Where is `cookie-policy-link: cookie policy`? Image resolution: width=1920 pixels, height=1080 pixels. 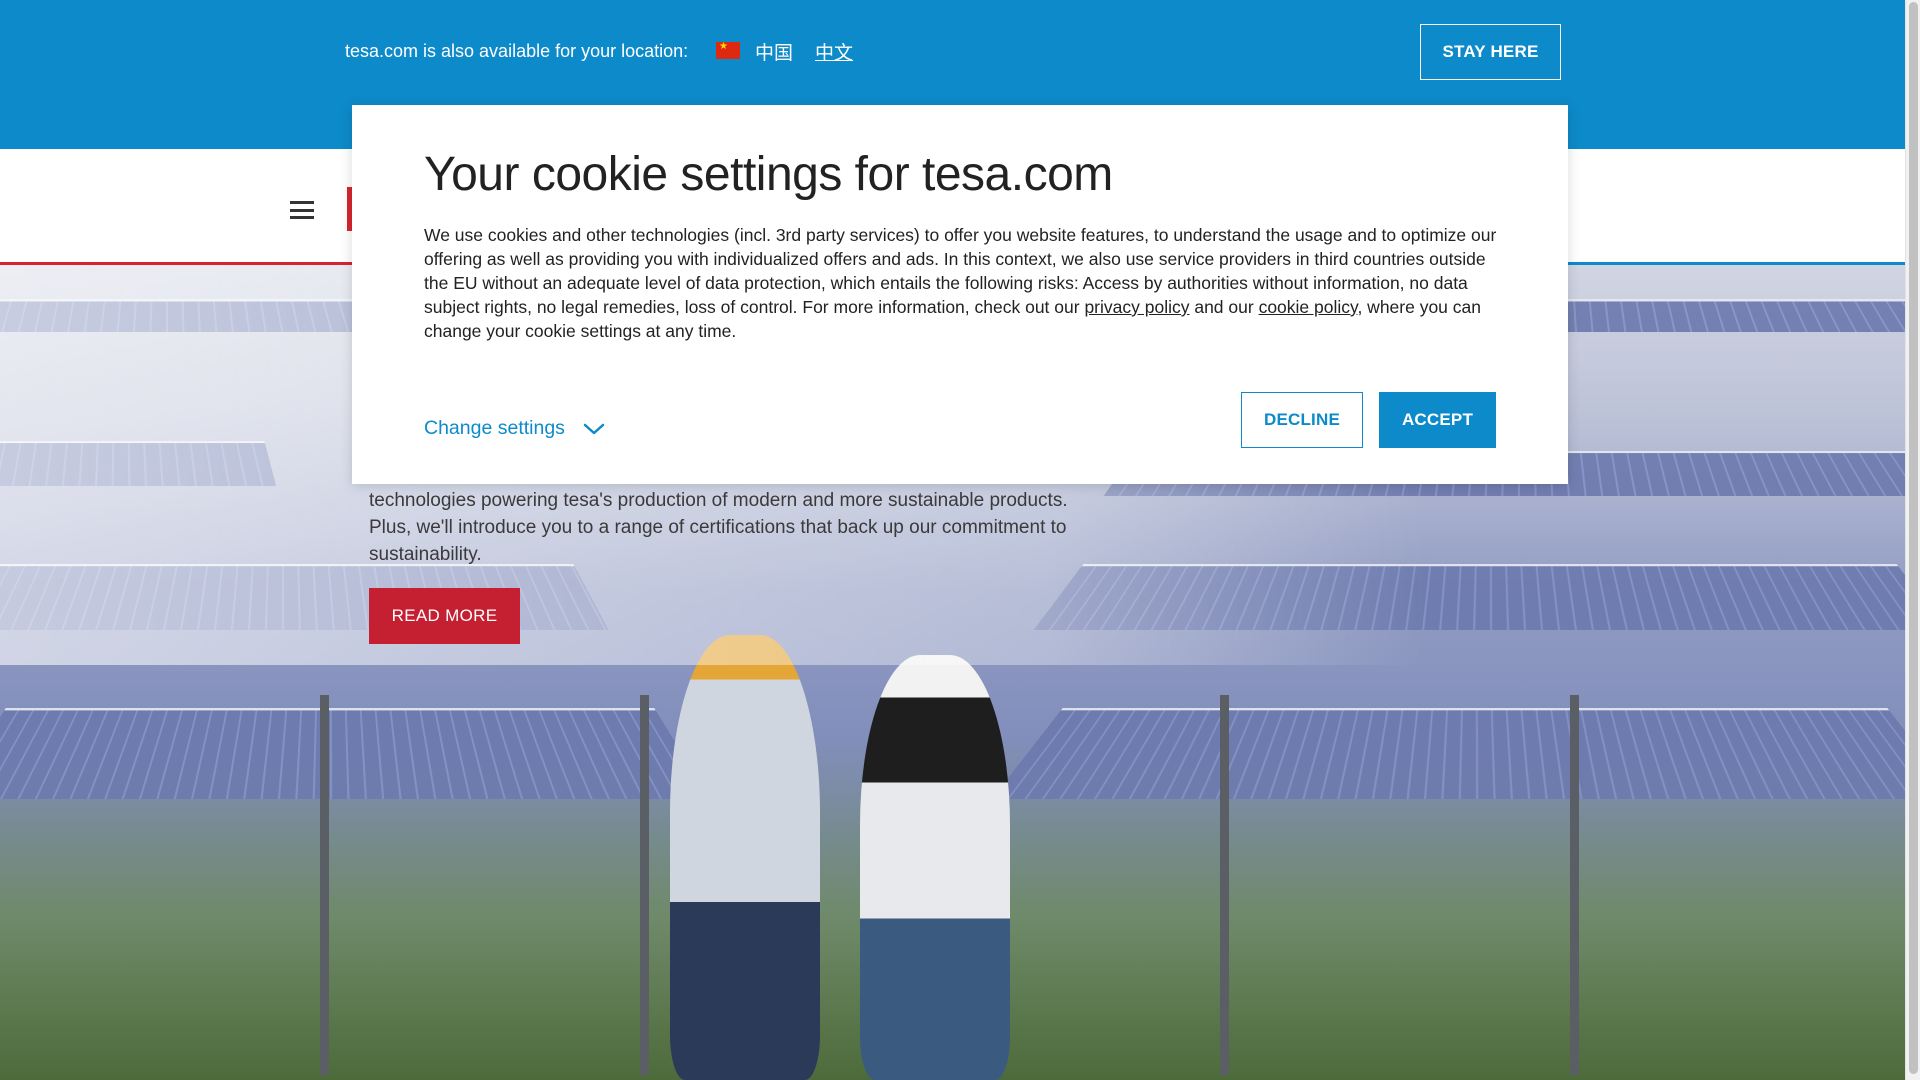 cookie-policy-link: cookie policy is located at coordinates (1308, 307).